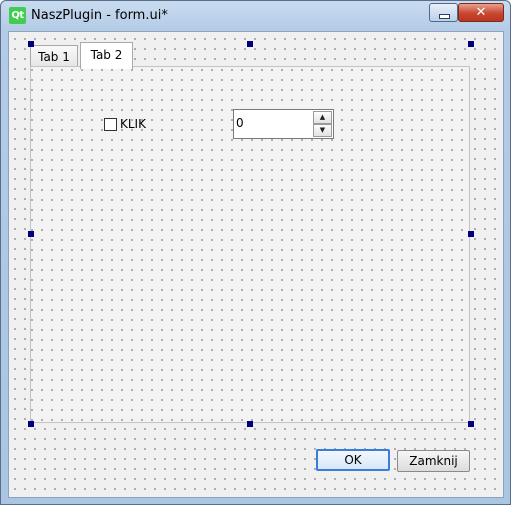 The width and height of the screenshot is (511, 505). What do you see at coordinates (133, 124) in the screenshot?
I see `checkbox-label: KLIK` at bounding box center [133, 124].